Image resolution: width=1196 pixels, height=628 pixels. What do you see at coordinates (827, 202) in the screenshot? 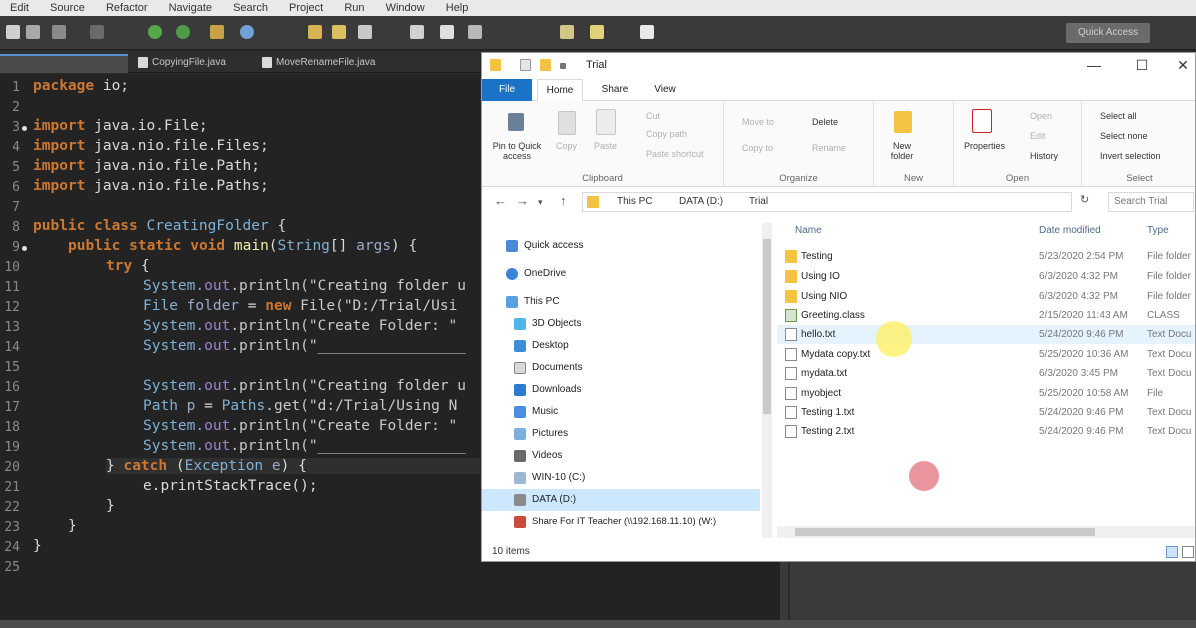
I see `address-bar: This PC DATA (D:) Trial` at bounding box center [827, 202].